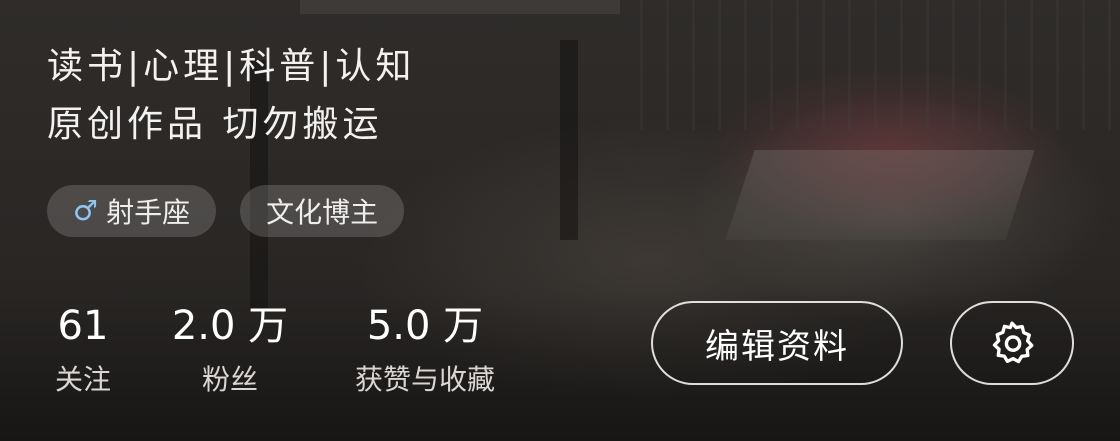  Describe the element at coordinates (425, 379) in the screenshot. I see `stat-label: 获赞与收藏` at that location.